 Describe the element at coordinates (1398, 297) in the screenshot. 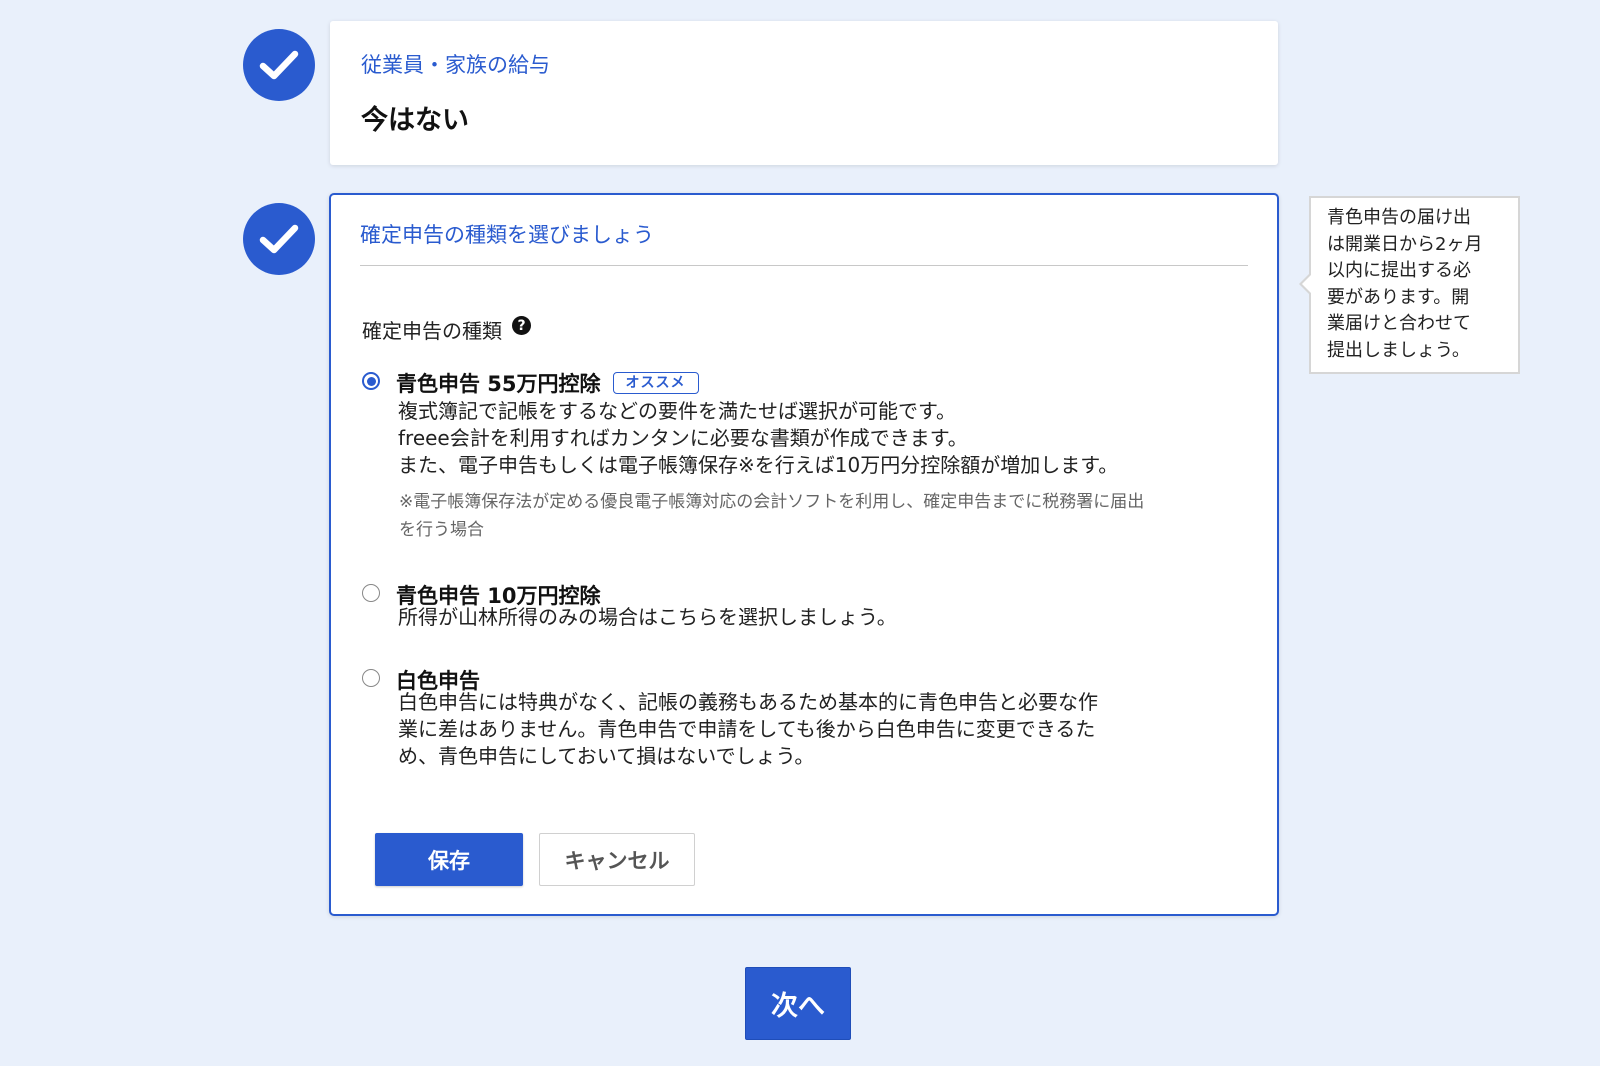

I see `tooltip-line: 要があります。開` at that location.